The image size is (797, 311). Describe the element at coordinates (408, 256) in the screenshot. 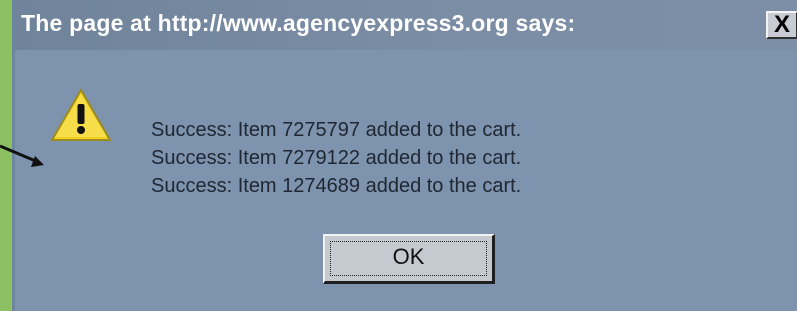

I see `ok-label: OK` at that location.